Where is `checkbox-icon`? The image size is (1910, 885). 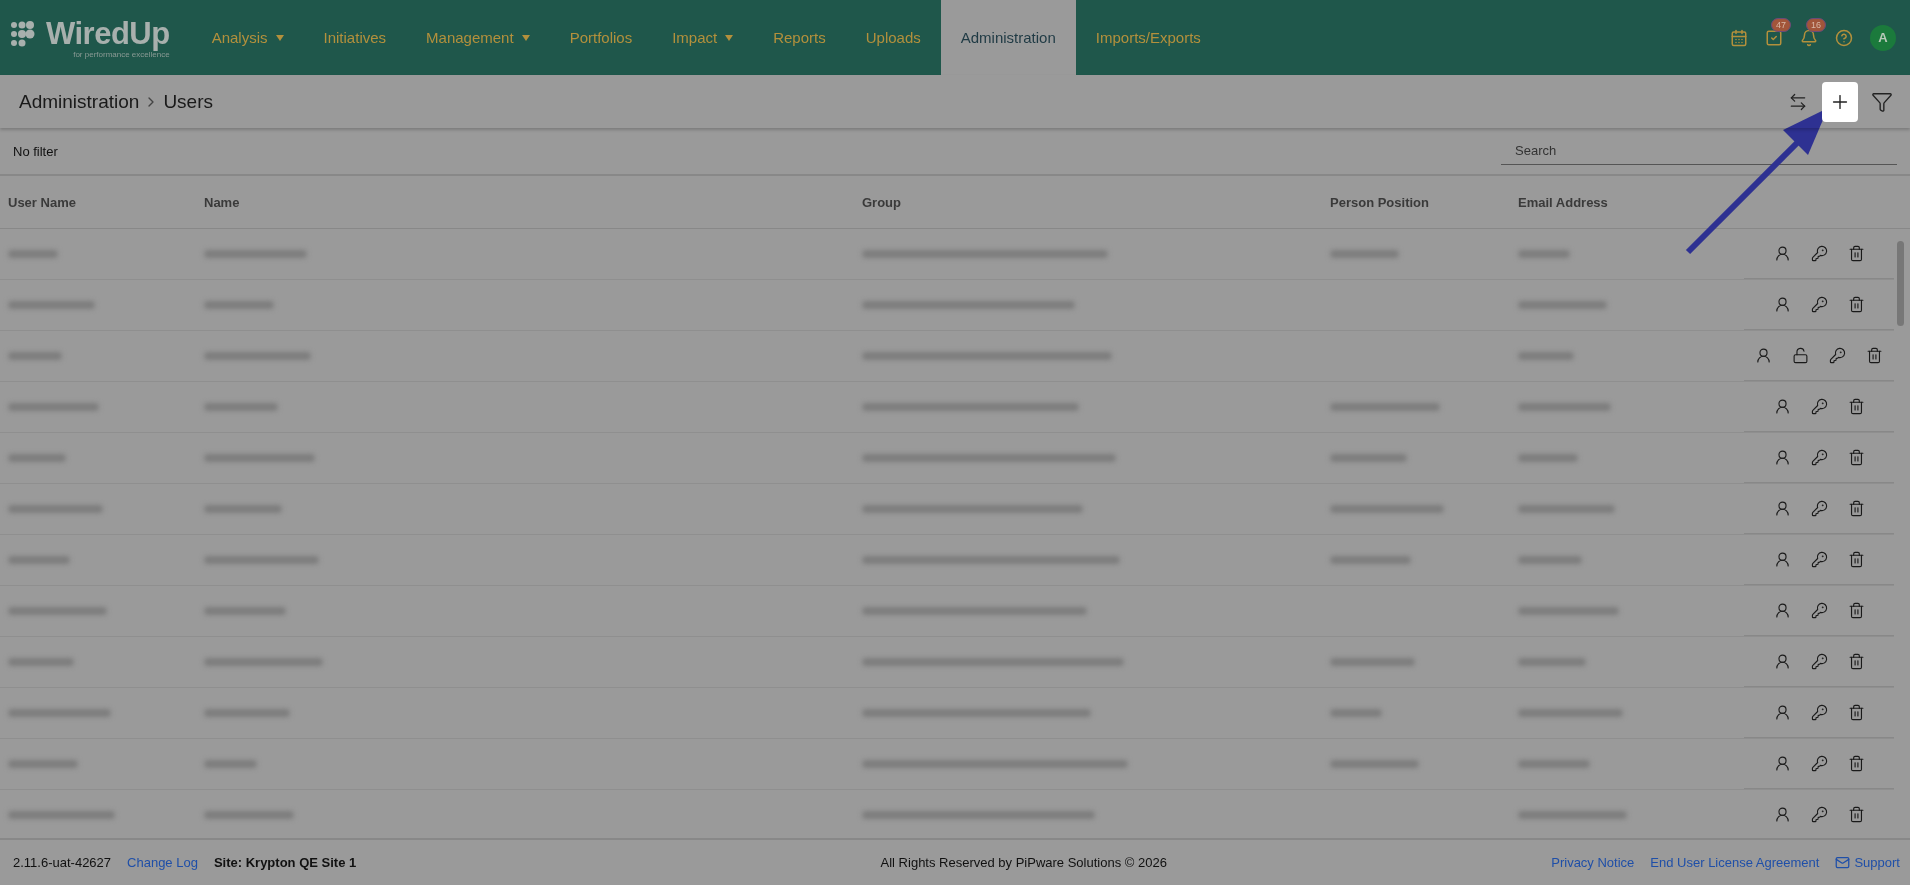 checkbox-icon is located at coordinates (1774, 37).